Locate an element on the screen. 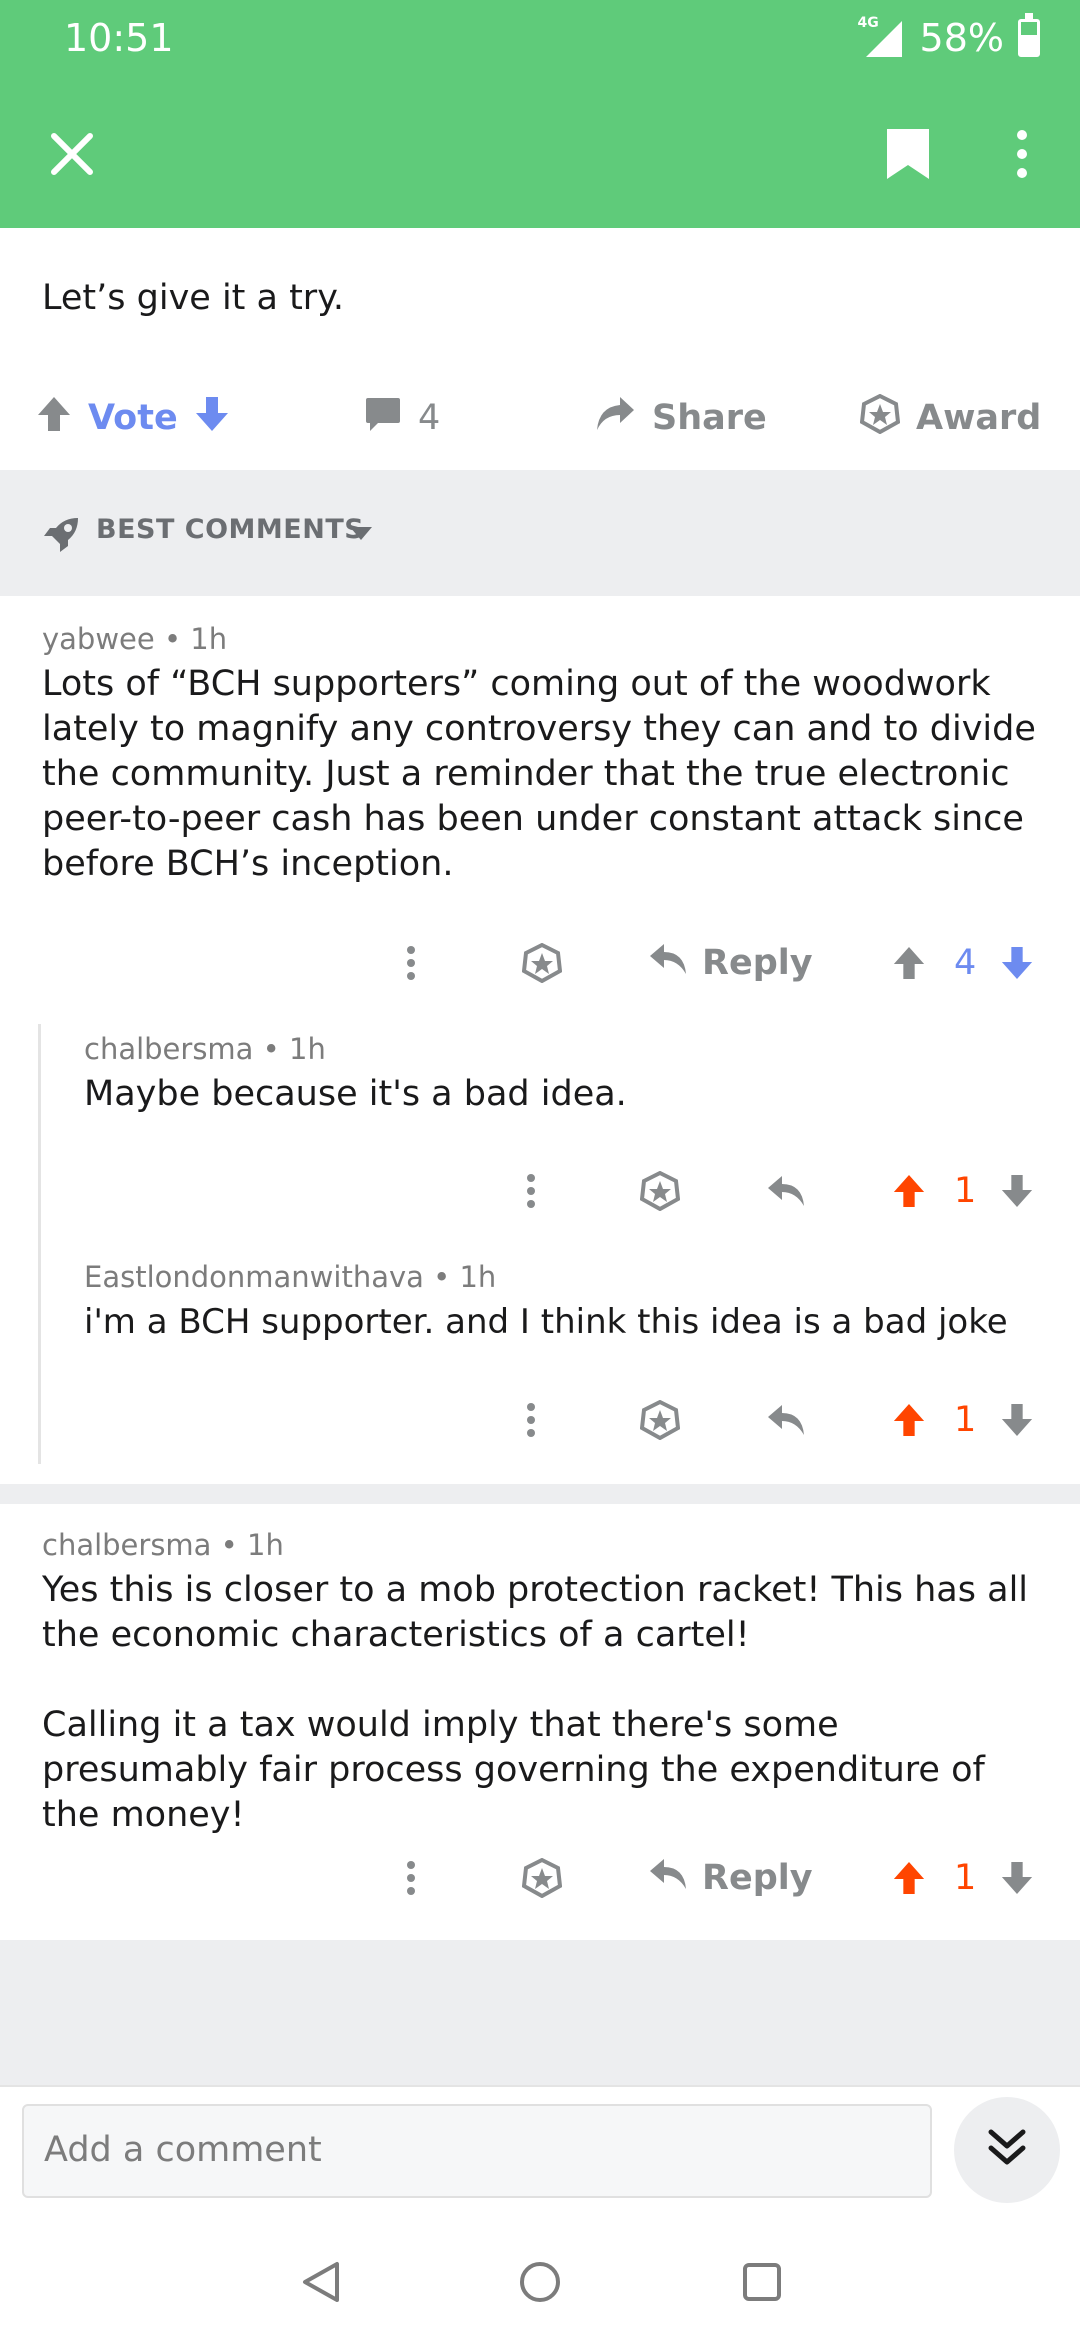  battery-icon is located at coordinates (1029, 35).